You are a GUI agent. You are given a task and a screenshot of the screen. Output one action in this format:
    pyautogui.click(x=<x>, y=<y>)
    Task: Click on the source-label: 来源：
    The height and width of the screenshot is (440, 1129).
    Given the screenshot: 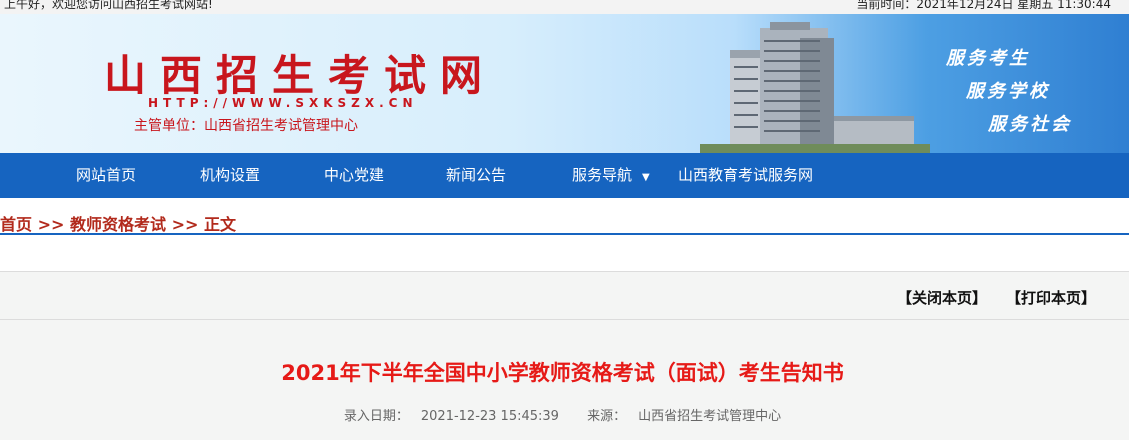 What is the action you would take?
    pyautogui.click(x=607, y=416)
    